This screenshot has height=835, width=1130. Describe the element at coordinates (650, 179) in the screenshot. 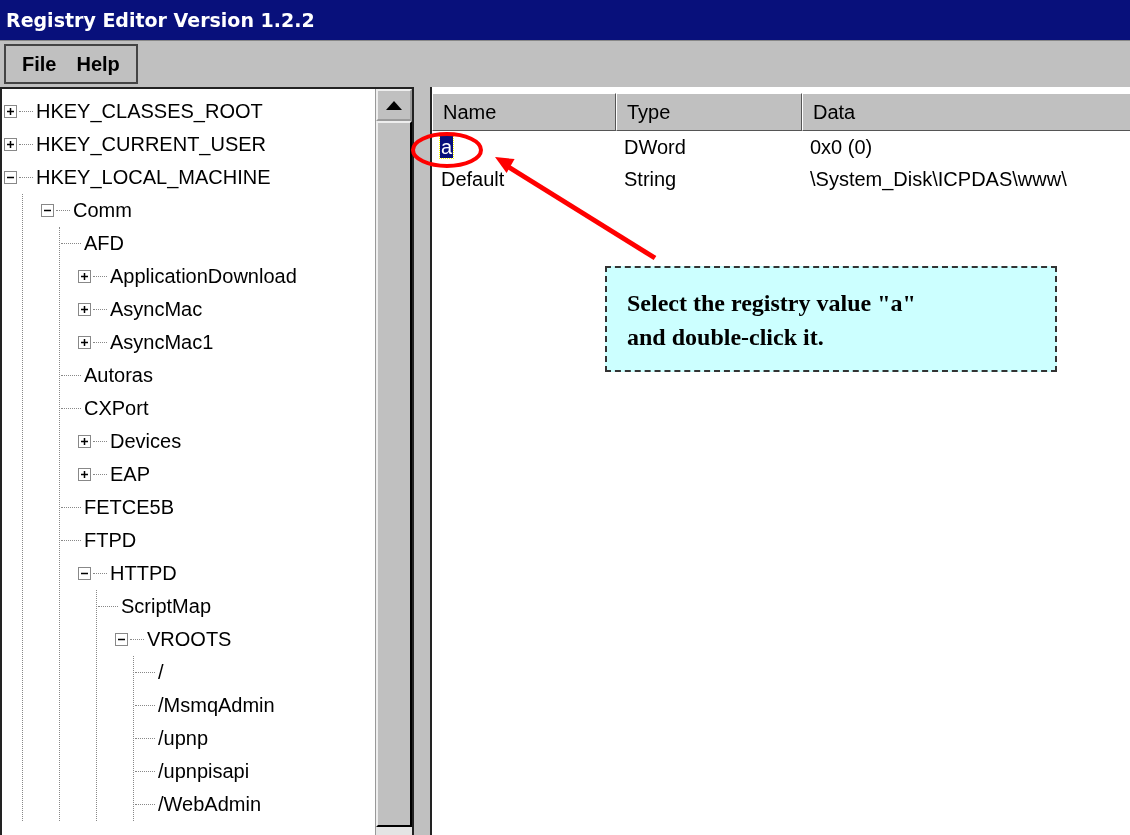

I see `value-type: String` at that location.